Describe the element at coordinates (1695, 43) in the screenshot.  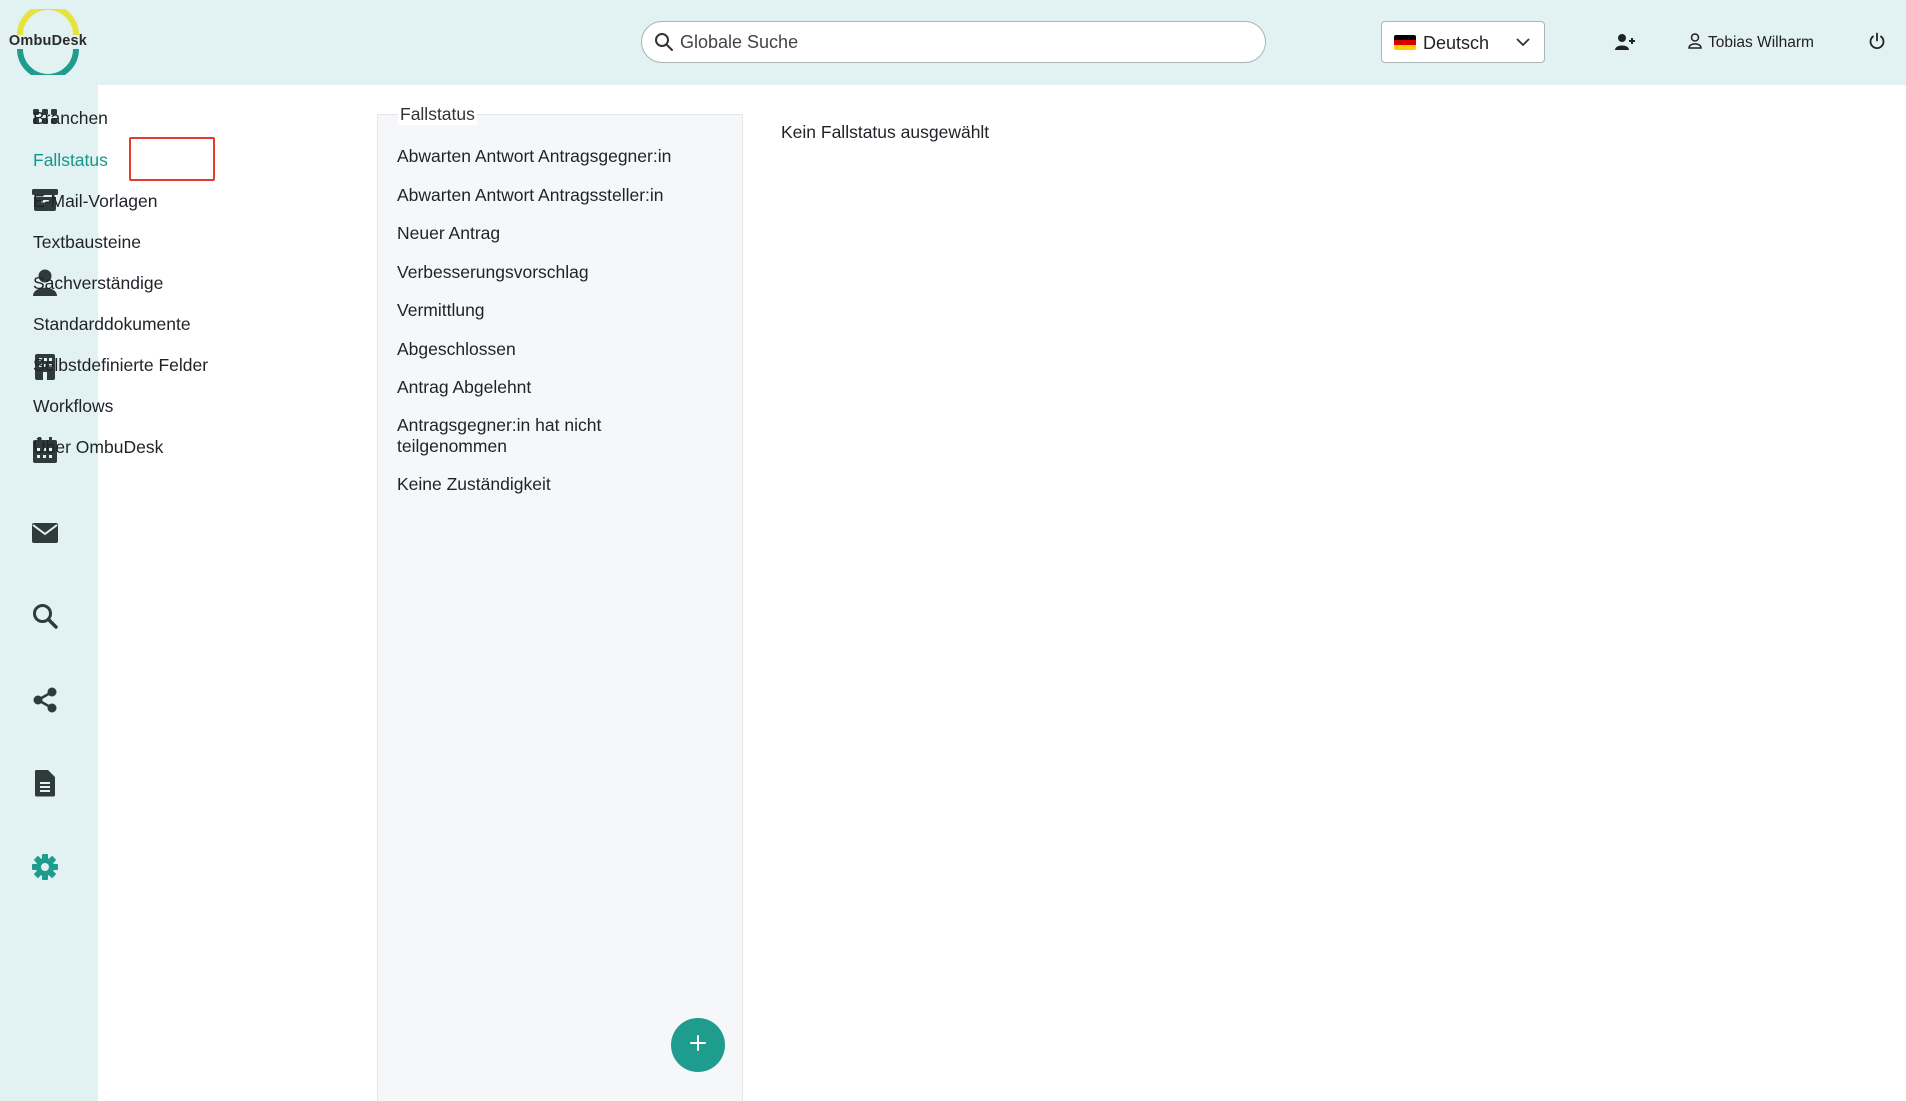
I see `user-icon` at that location.